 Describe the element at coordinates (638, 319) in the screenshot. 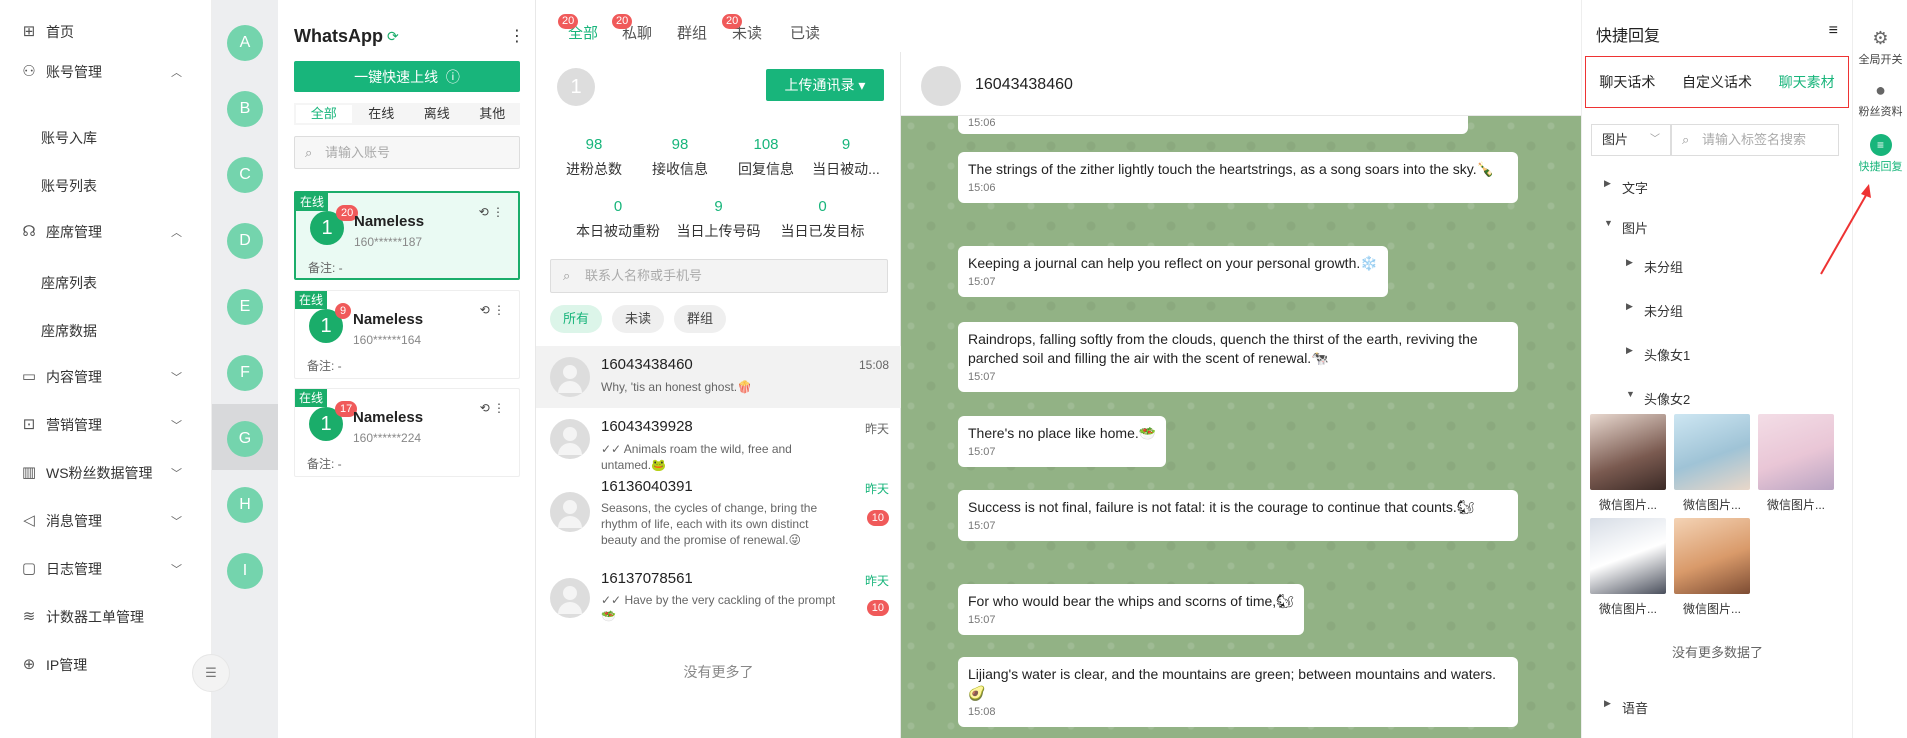

I see `filter-unread: 未读` at that location.